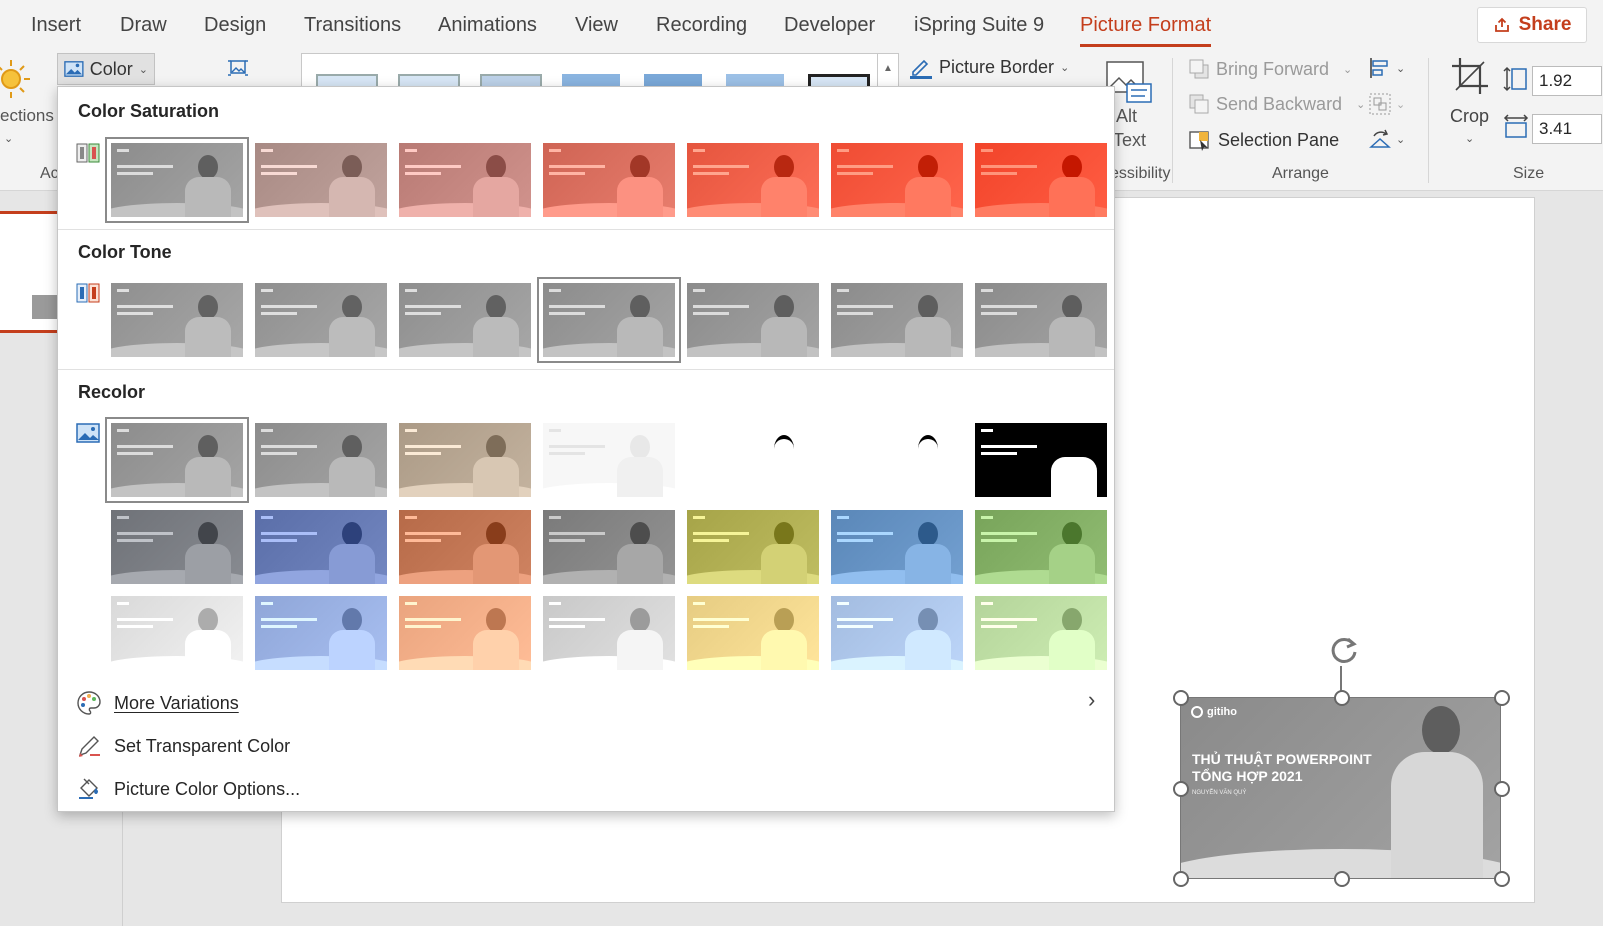 The width and height of the screenshot is (1603, 926). What do you see at coordinates (143, 25) in the screenshot?
I see `tab-draw: Draw` at bounding box center [143, 25].